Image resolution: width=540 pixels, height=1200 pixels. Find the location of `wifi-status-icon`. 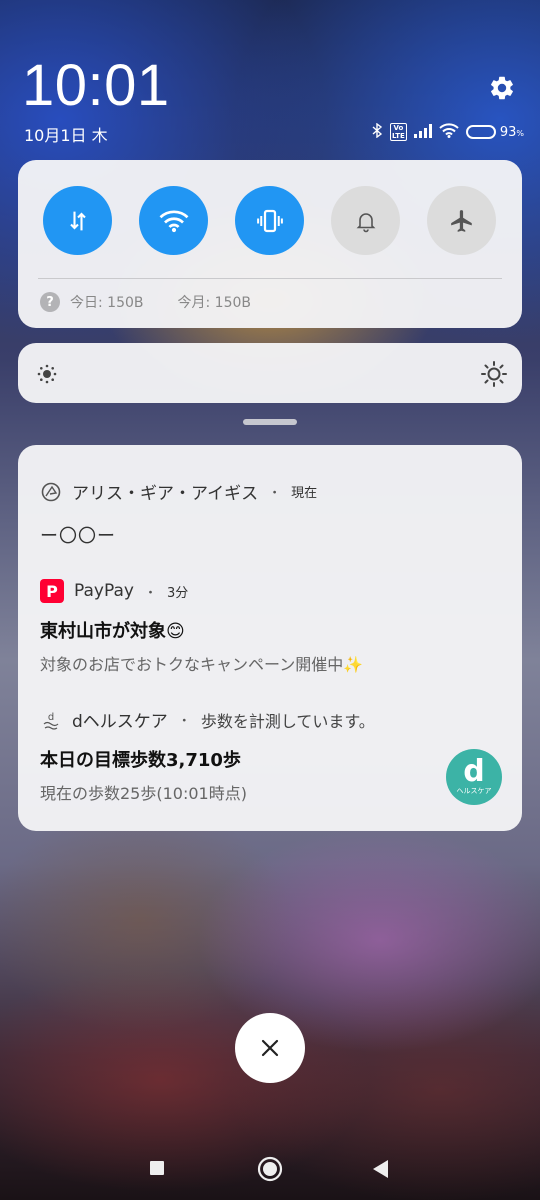

wifi-status-icon is located at coordinates (449, 132).